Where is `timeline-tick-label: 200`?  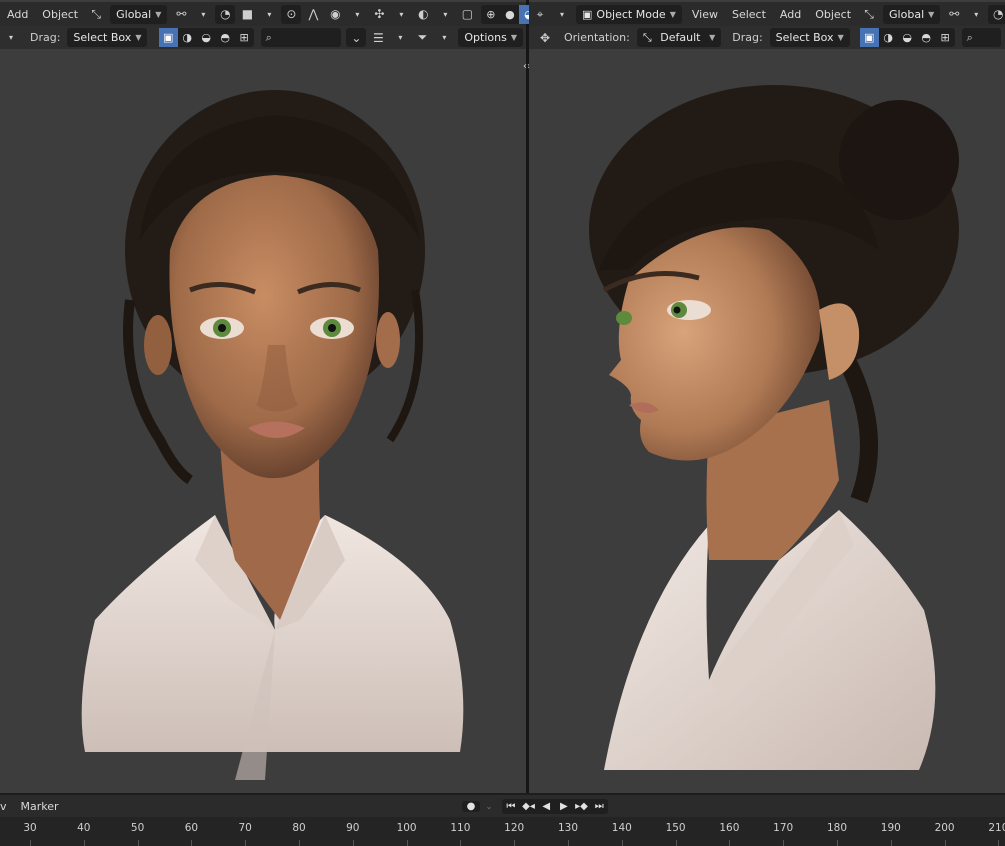 timeline-tick-label: 200 is located at coordinates (944, 828).